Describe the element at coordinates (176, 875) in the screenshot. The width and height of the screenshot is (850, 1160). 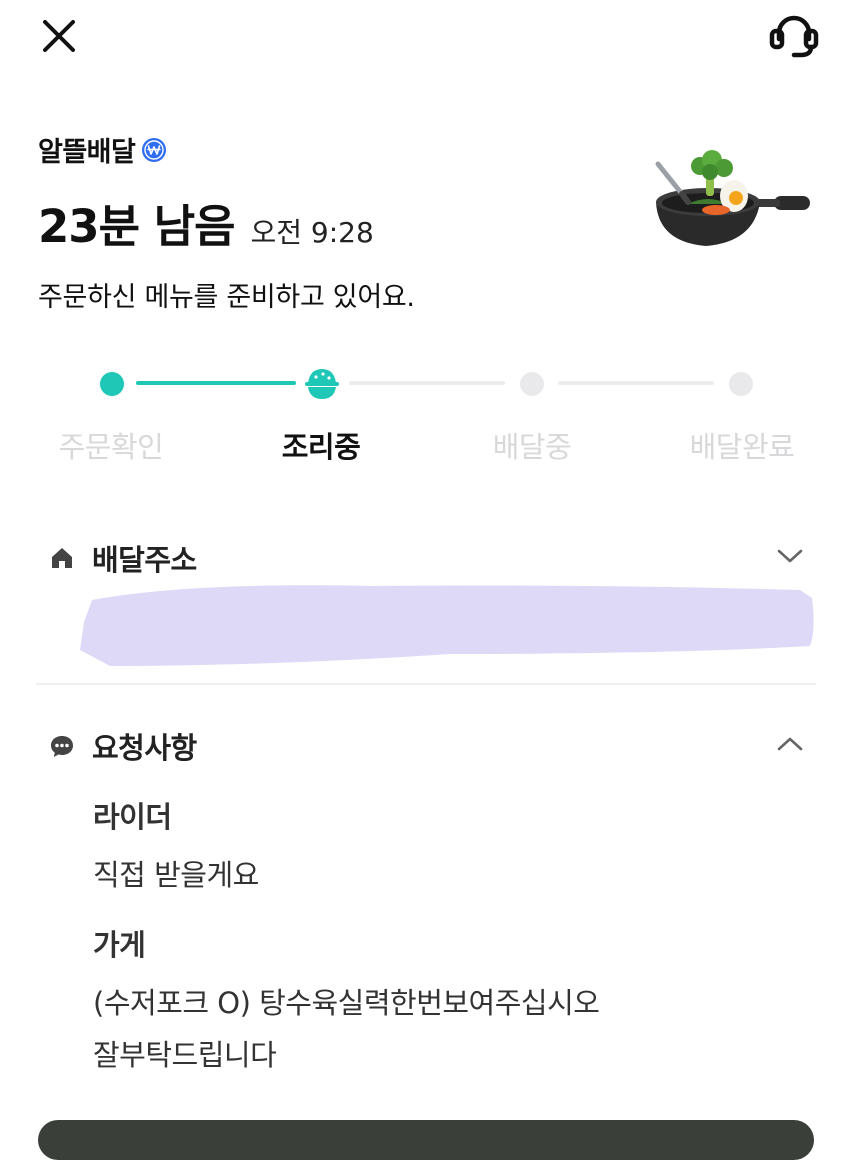
I see `rider-request-text: 직접 받을게요` at that location.